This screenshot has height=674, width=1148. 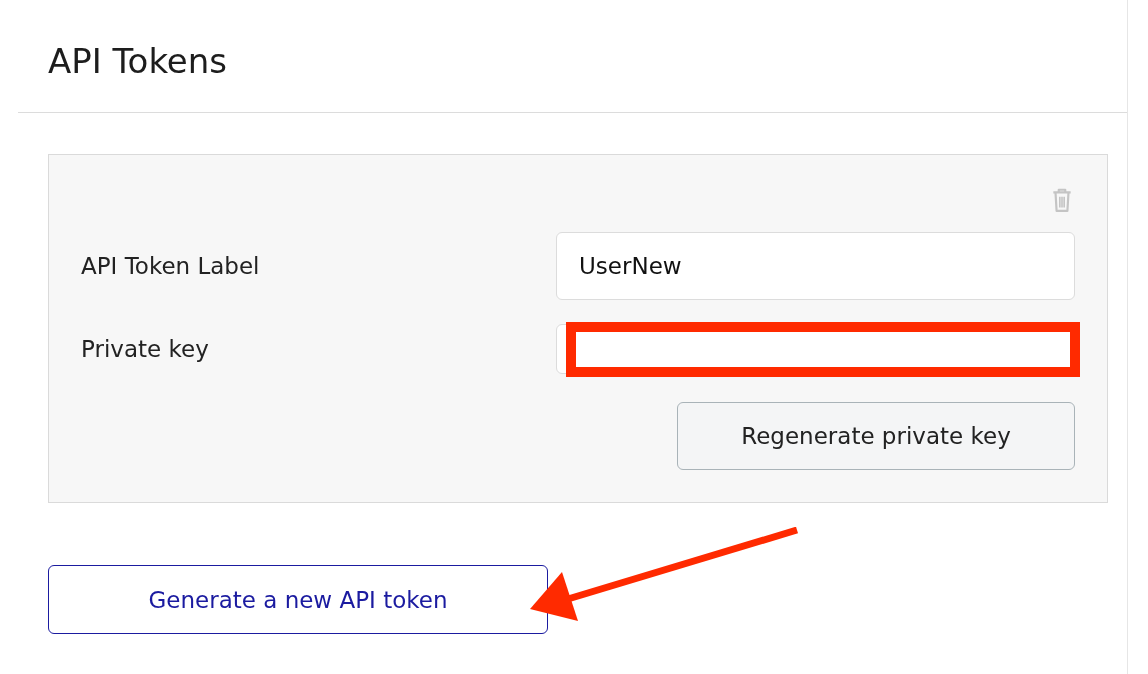 What do you see at coordinates (876, 436) in the screenshot?
I see `regenerate-button: Regenerate private key` at bounding box center [876, 436].